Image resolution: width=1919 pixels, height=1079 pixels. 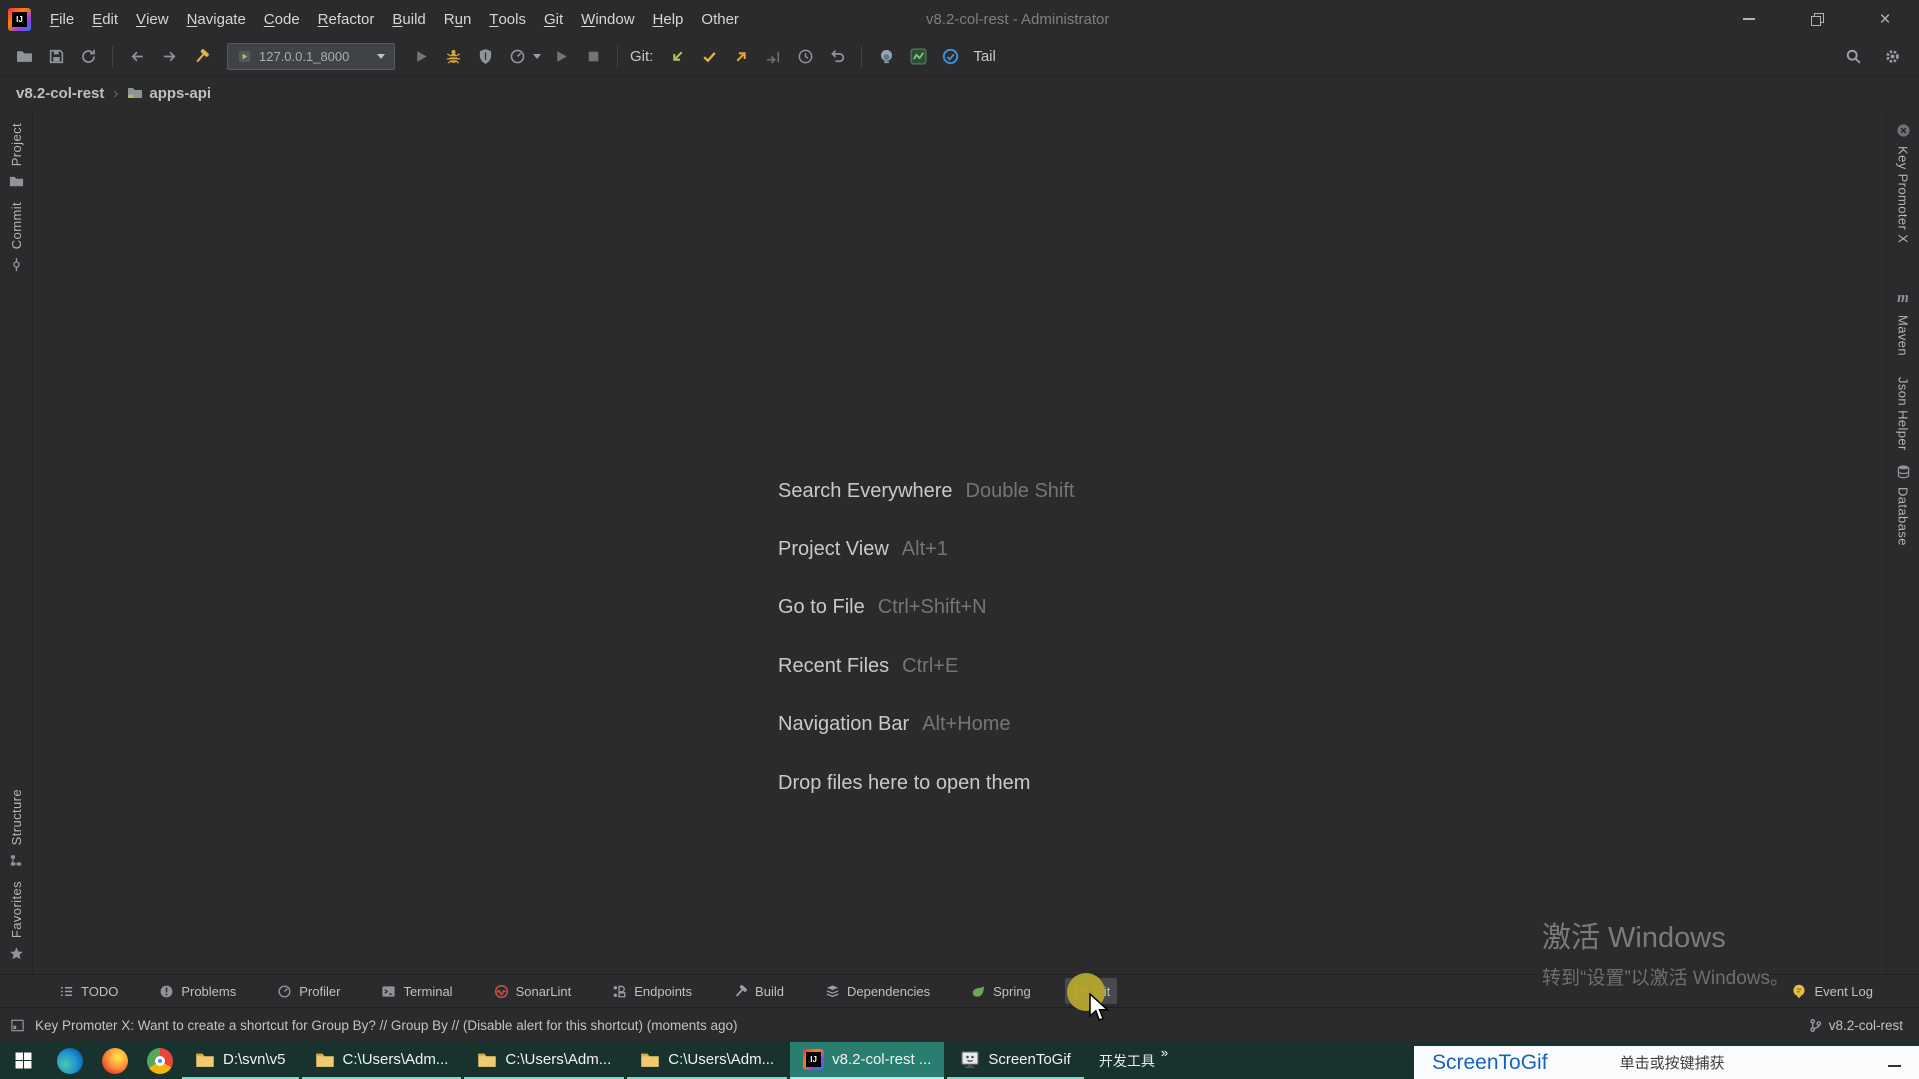 What do you see at coordinates (421, 57) in the screenshot?
I see `run-icon` at bounding box center [421, 57].